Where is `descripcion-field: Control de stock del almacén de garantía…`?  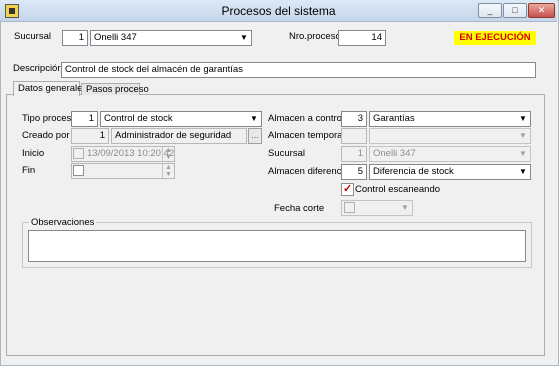
descripcion-field: Control de stock del almacén de garantía… is located at coordinates (298, 70).